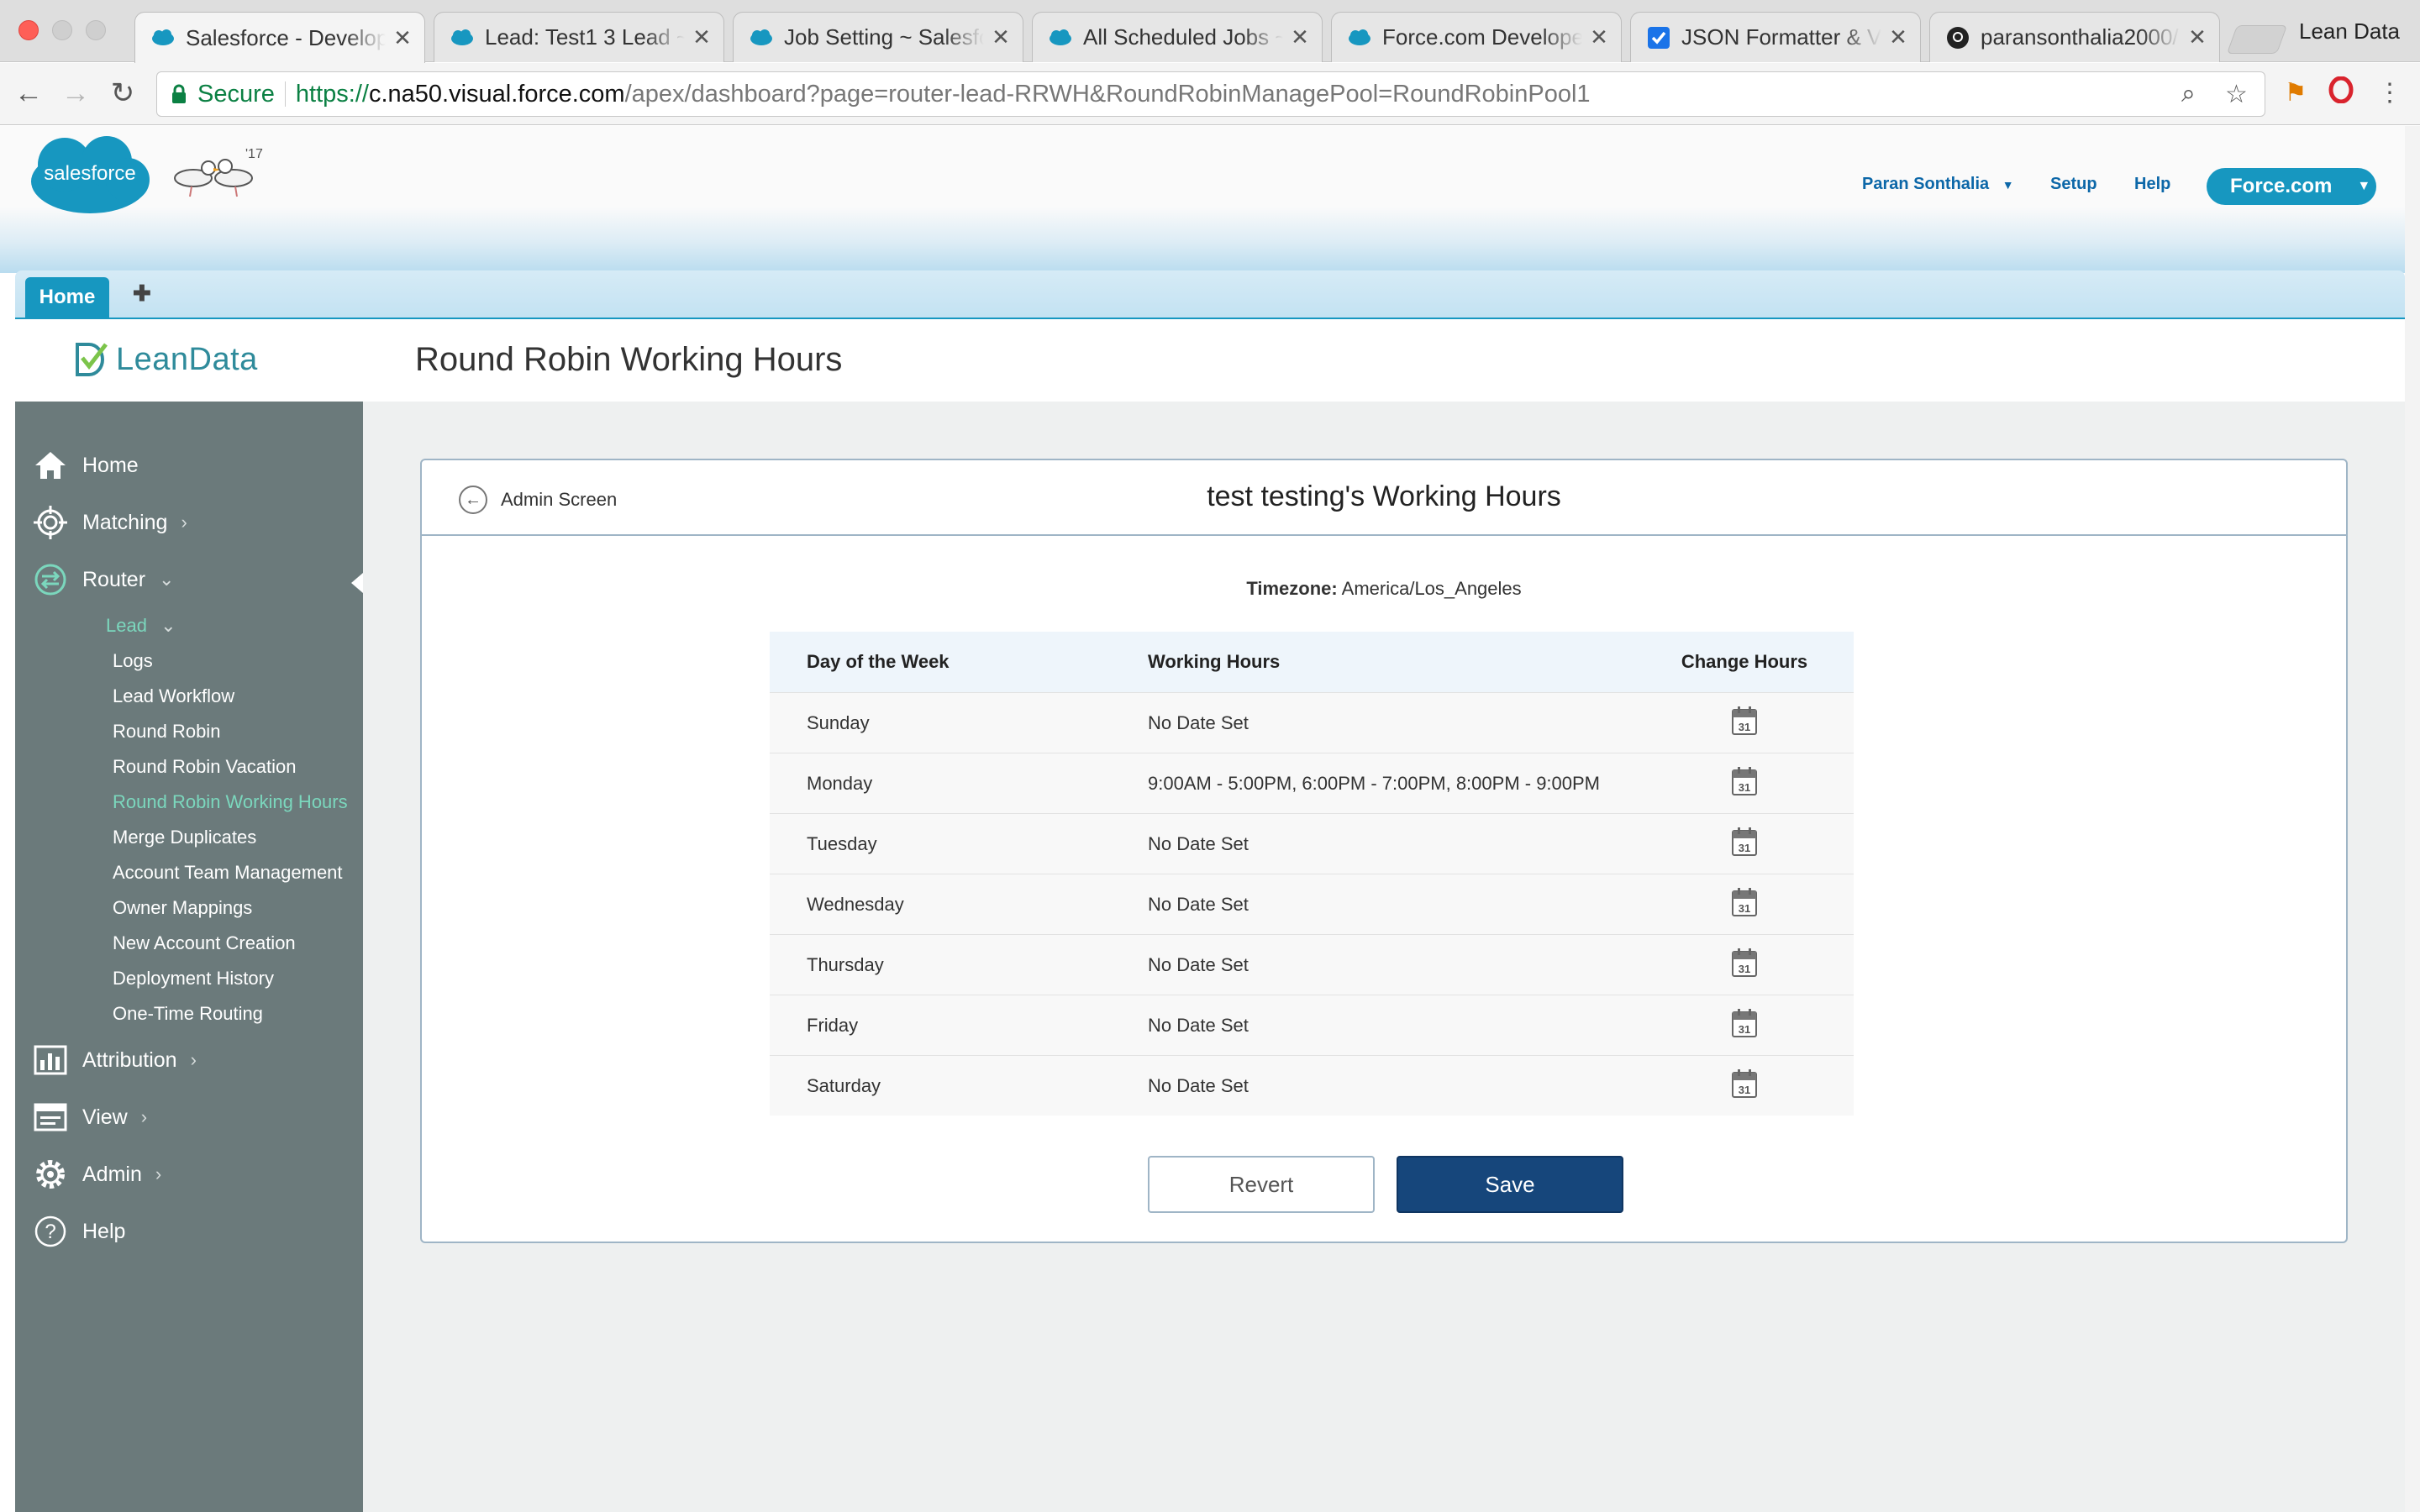 This screenshot has width=2420, height=1512. I want to click on sidebar-item-merge-duplicates: Merge Duplicates, so click(184, 837).